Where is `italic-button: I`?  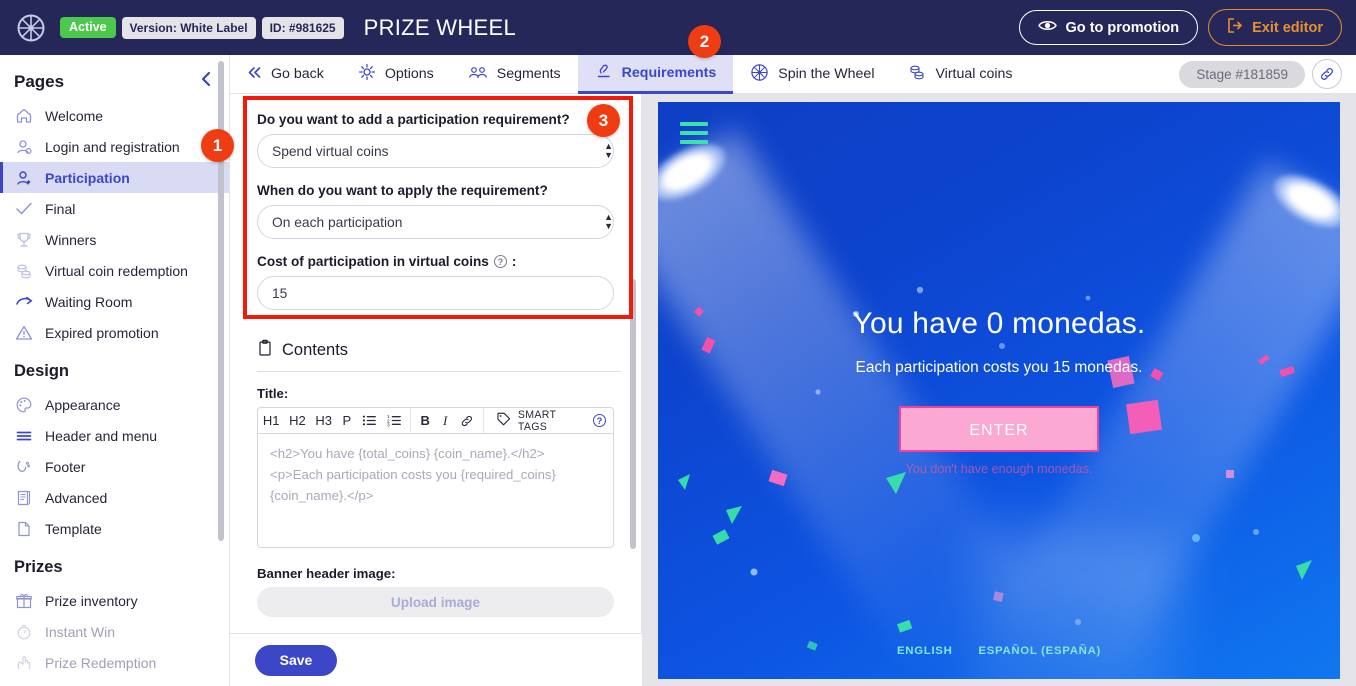 italic-button: I is located at coordinates (445, 421).